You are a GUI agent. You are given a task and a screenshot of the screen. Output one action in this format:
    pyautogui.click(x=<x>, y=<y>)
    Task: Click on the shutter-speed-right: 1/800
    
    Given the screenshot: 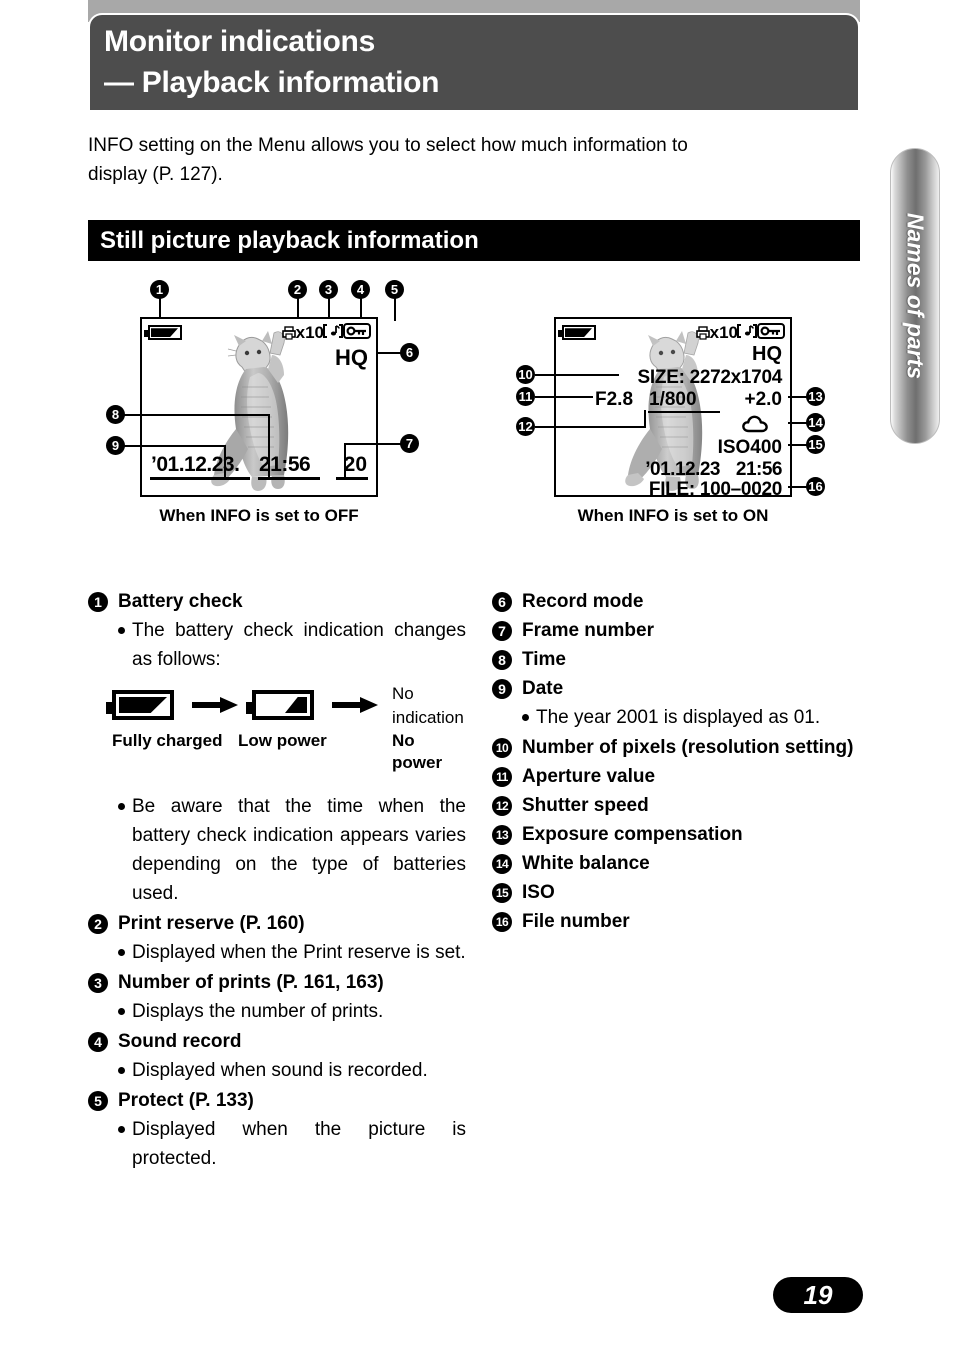 What is the action you would take?
    pyautogui.click(x=673, y=399)
    